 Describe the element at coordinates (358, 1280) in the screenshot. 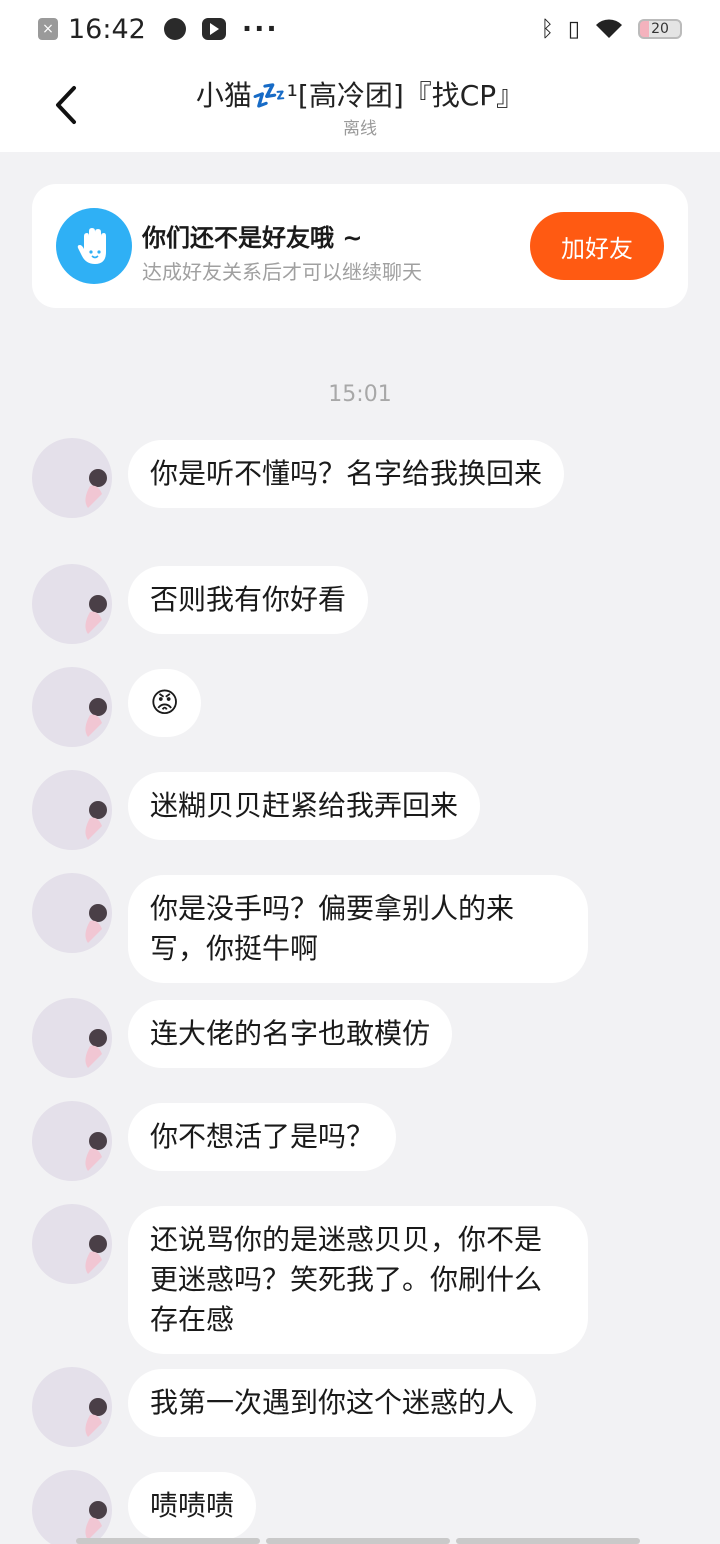

I see `message-bubble: 还说骂你的是迷惑贝贝，你不是更迷惑吗？笑死我了。你刷什么存在感` at that location.